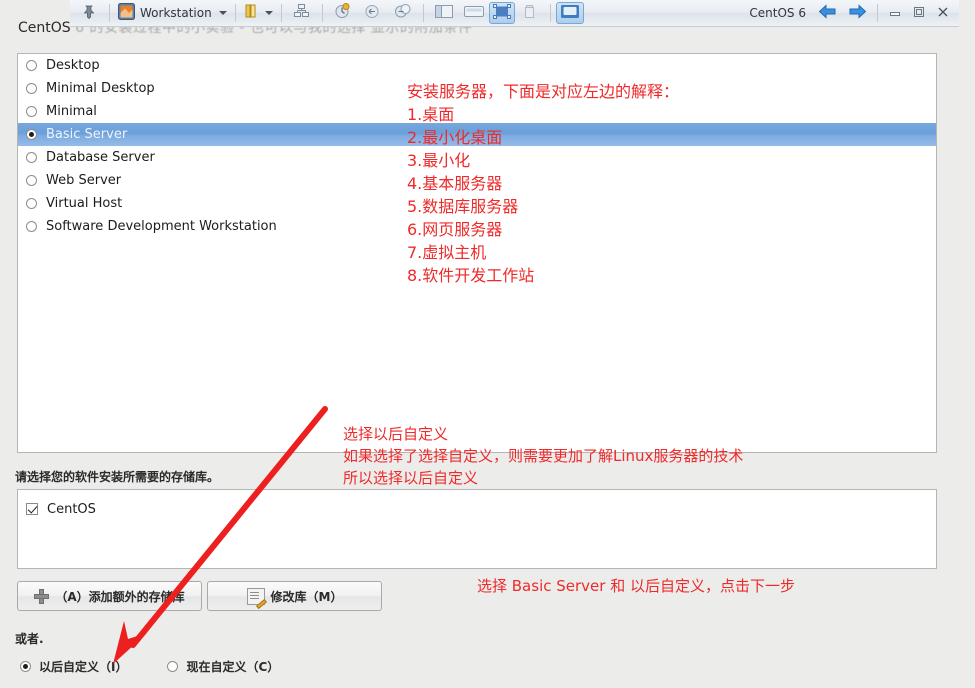 This screenshot has height=688, width=975. What do you see at coordinates (477, 226) in the screenshot?
I see `package-group-row: Software Development Workstation` at bounding box center [477, 226].